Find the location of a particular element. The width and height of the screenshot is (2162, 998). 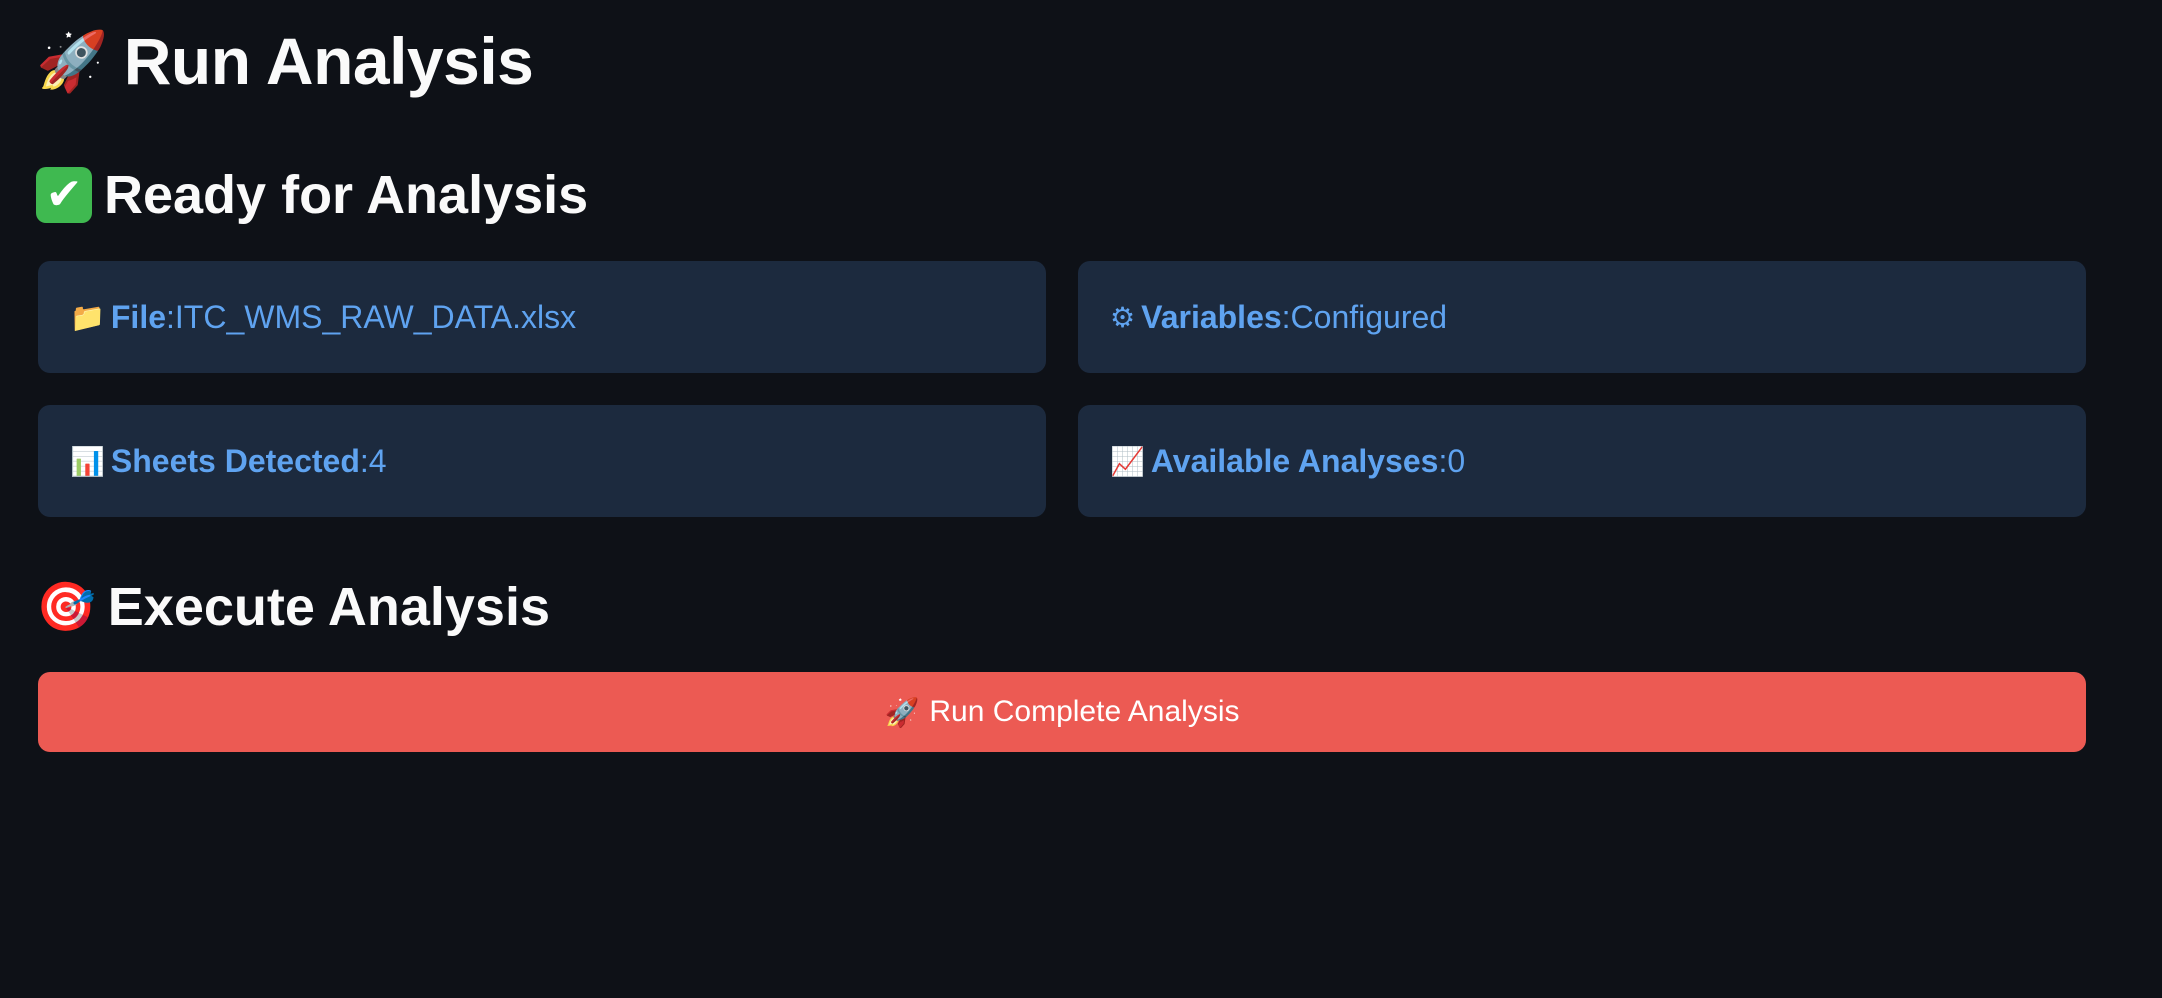

folder-icon: 📁 is located at coordinates (87, 317).